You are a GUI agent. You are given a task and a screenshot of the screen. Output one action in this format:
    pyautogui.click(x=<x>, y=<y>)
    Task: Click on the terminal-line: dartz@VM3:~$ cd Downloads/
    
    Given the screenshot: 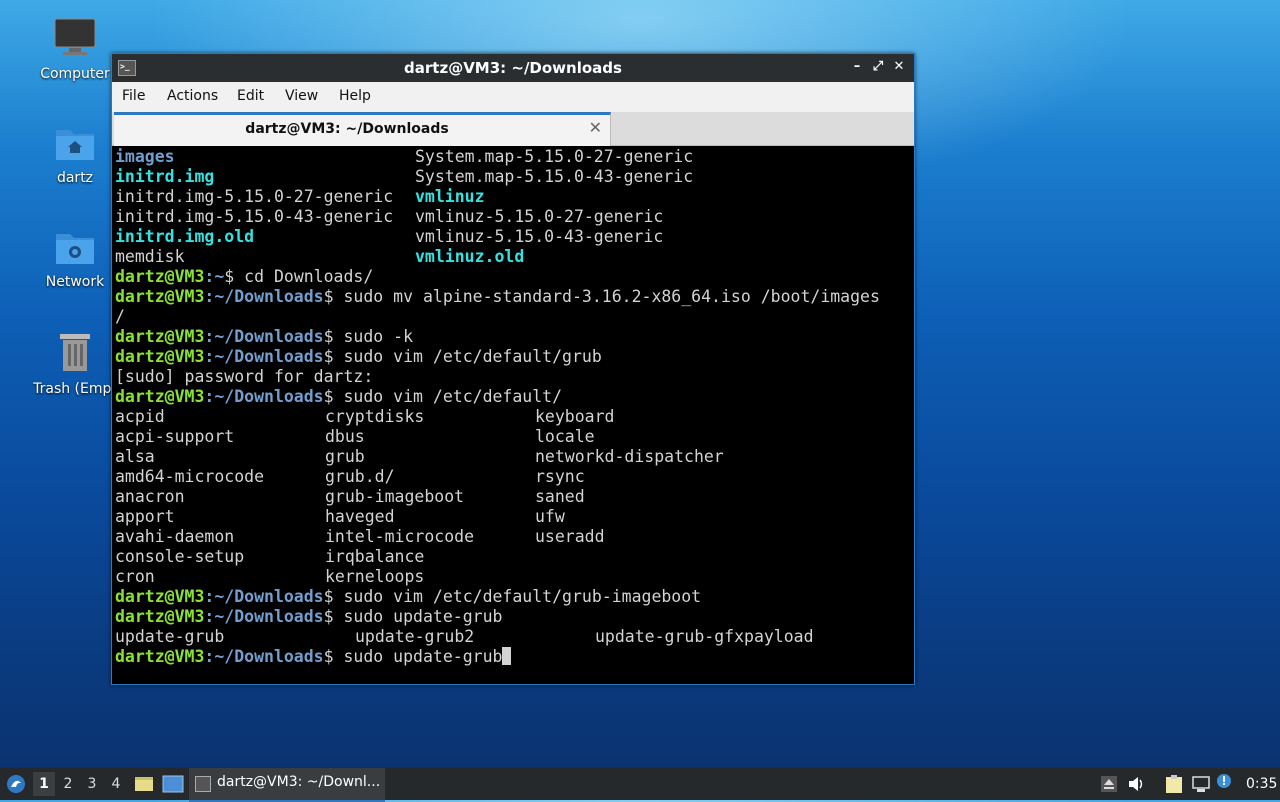 What is the action you would take?
    pyautogui.click(x=244, y=276)
    